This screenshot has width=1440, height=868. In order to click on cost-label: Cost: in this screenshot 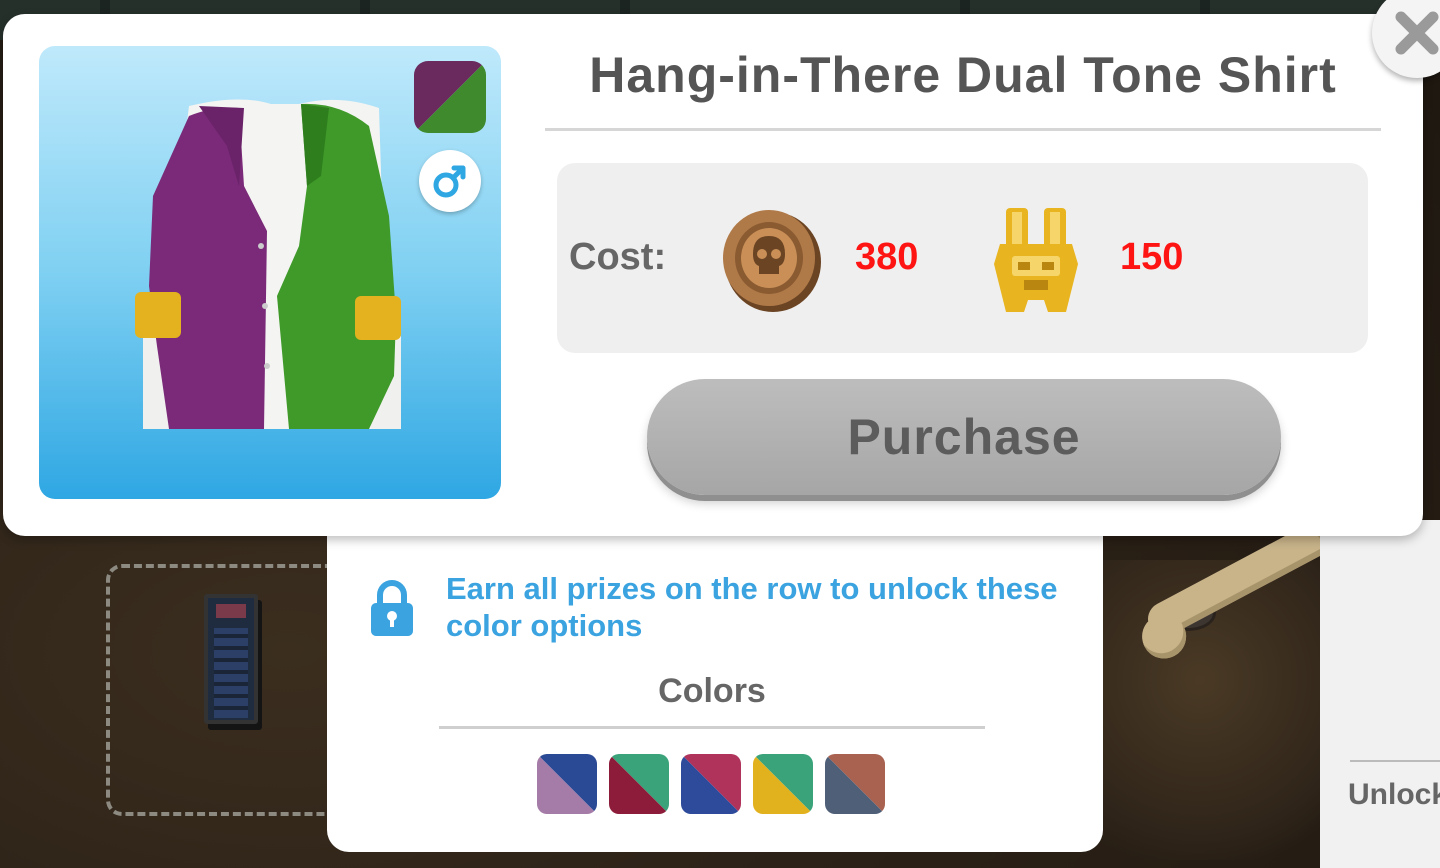, I will do `click(618, 257)`.